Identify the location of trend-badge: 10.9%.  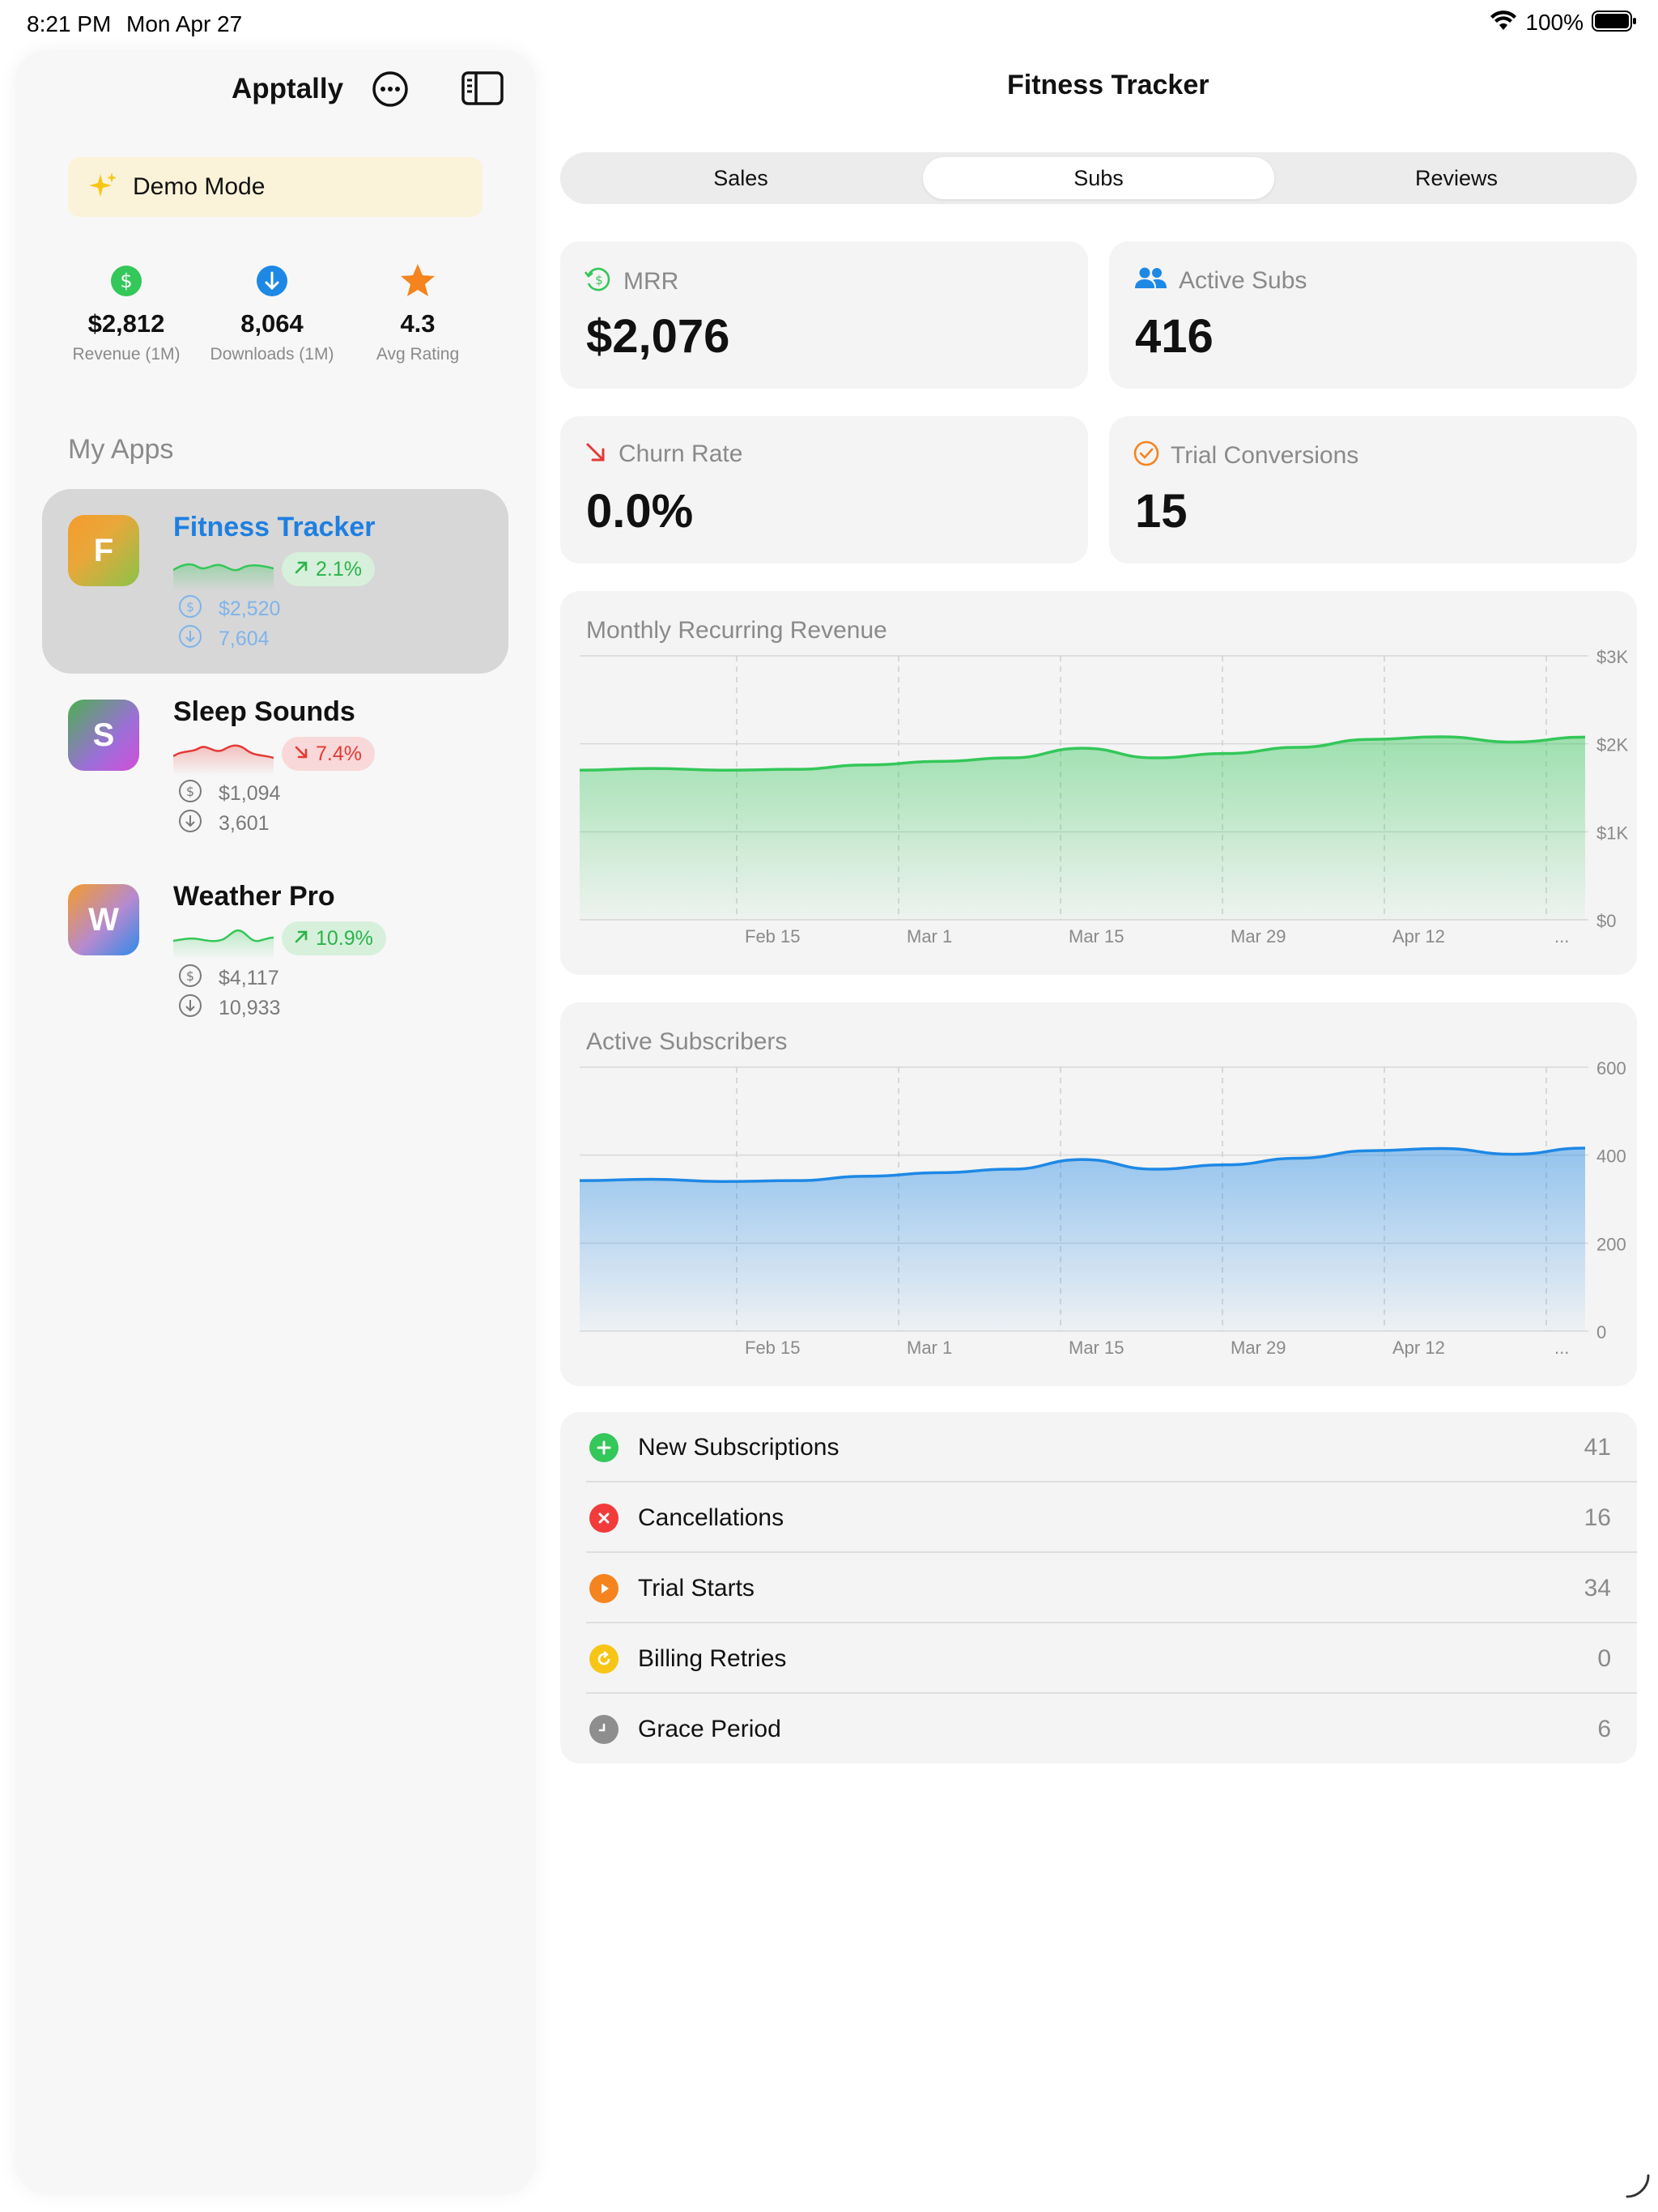
(334, 938).